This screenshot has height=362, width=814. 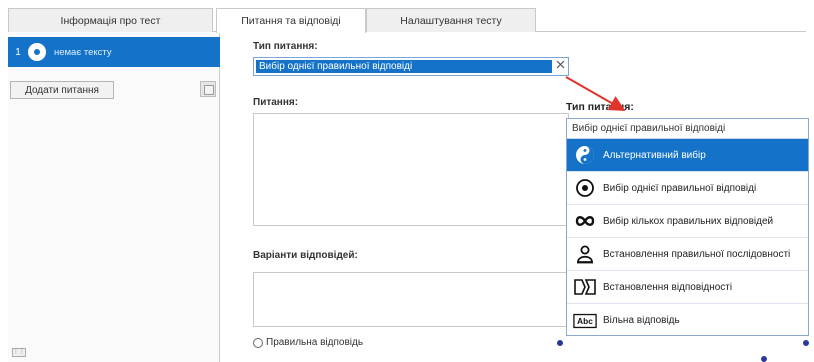 What do you see at coordinates (19, 352) in the screenshot?
I see `grip-icon: ⋮⋮` at bounding box center [19, 352].